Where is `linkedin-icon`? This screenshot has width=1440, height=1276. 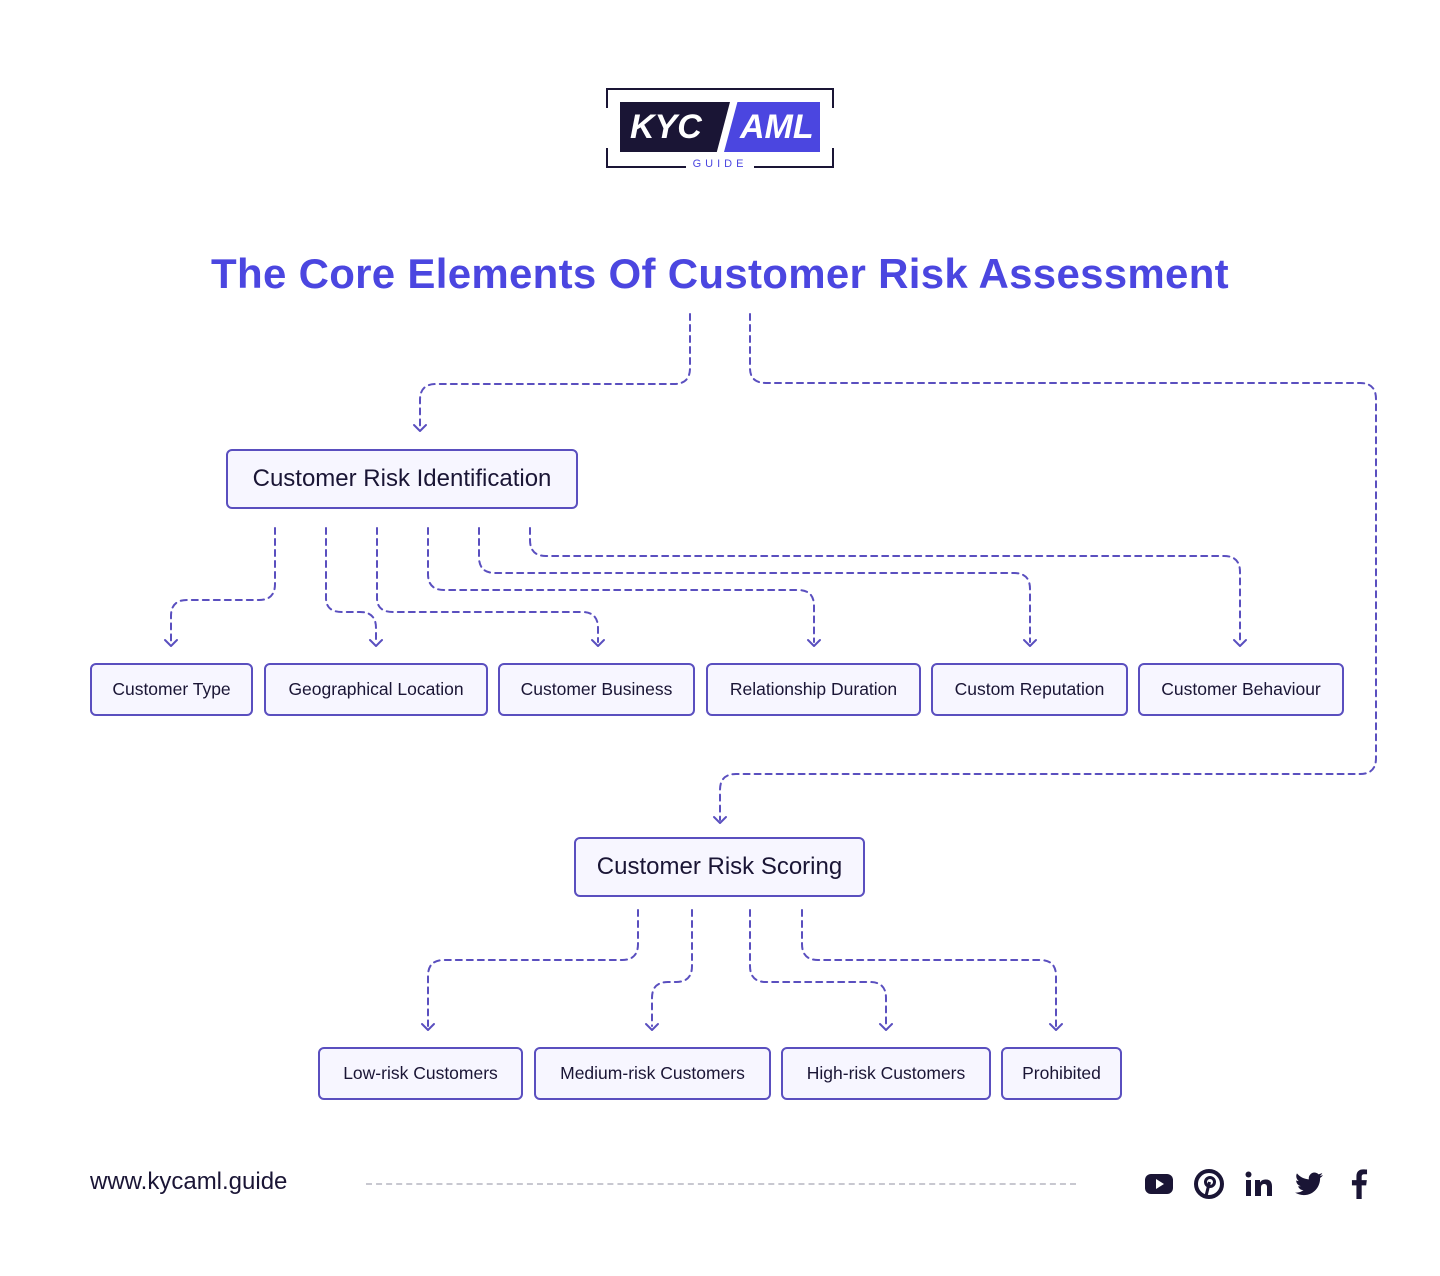
linkedin-icon is located at coordinates (1259, 1184).